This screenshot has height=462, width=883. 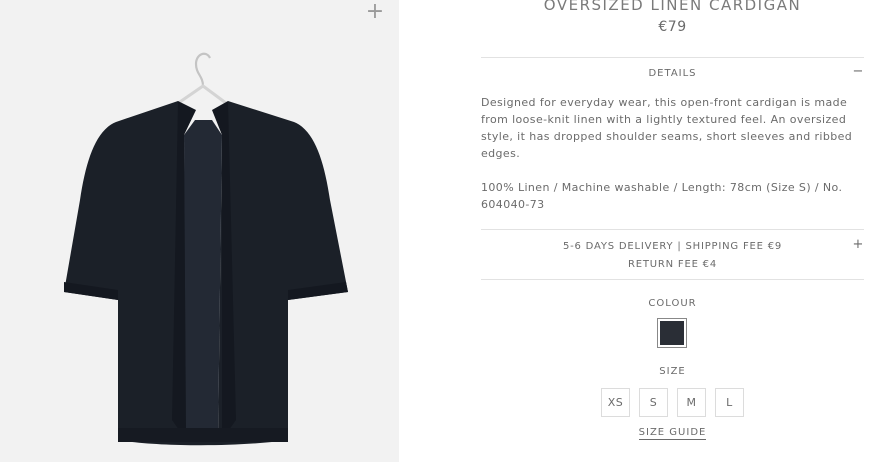 I want to click on product-price: €79, so click(x=672, y=27).